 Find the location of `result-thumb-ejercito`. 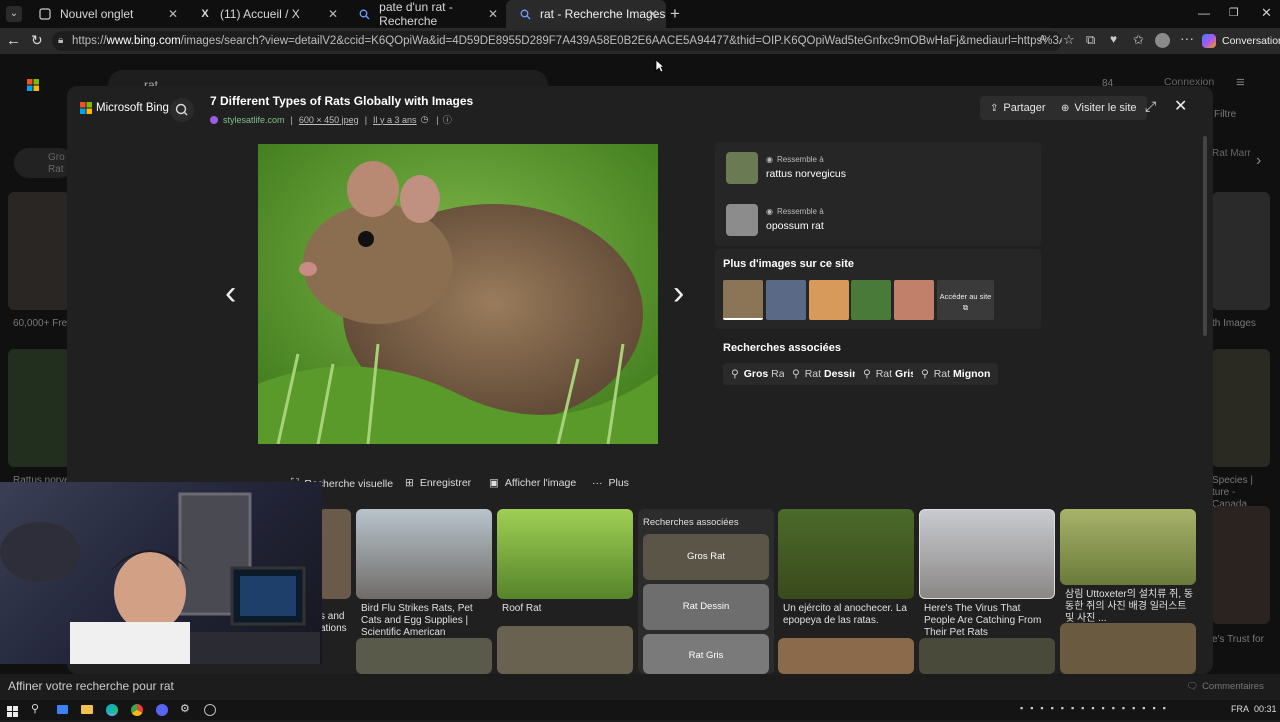

result-thumb-ejercito is located at coordinates (846, 554).